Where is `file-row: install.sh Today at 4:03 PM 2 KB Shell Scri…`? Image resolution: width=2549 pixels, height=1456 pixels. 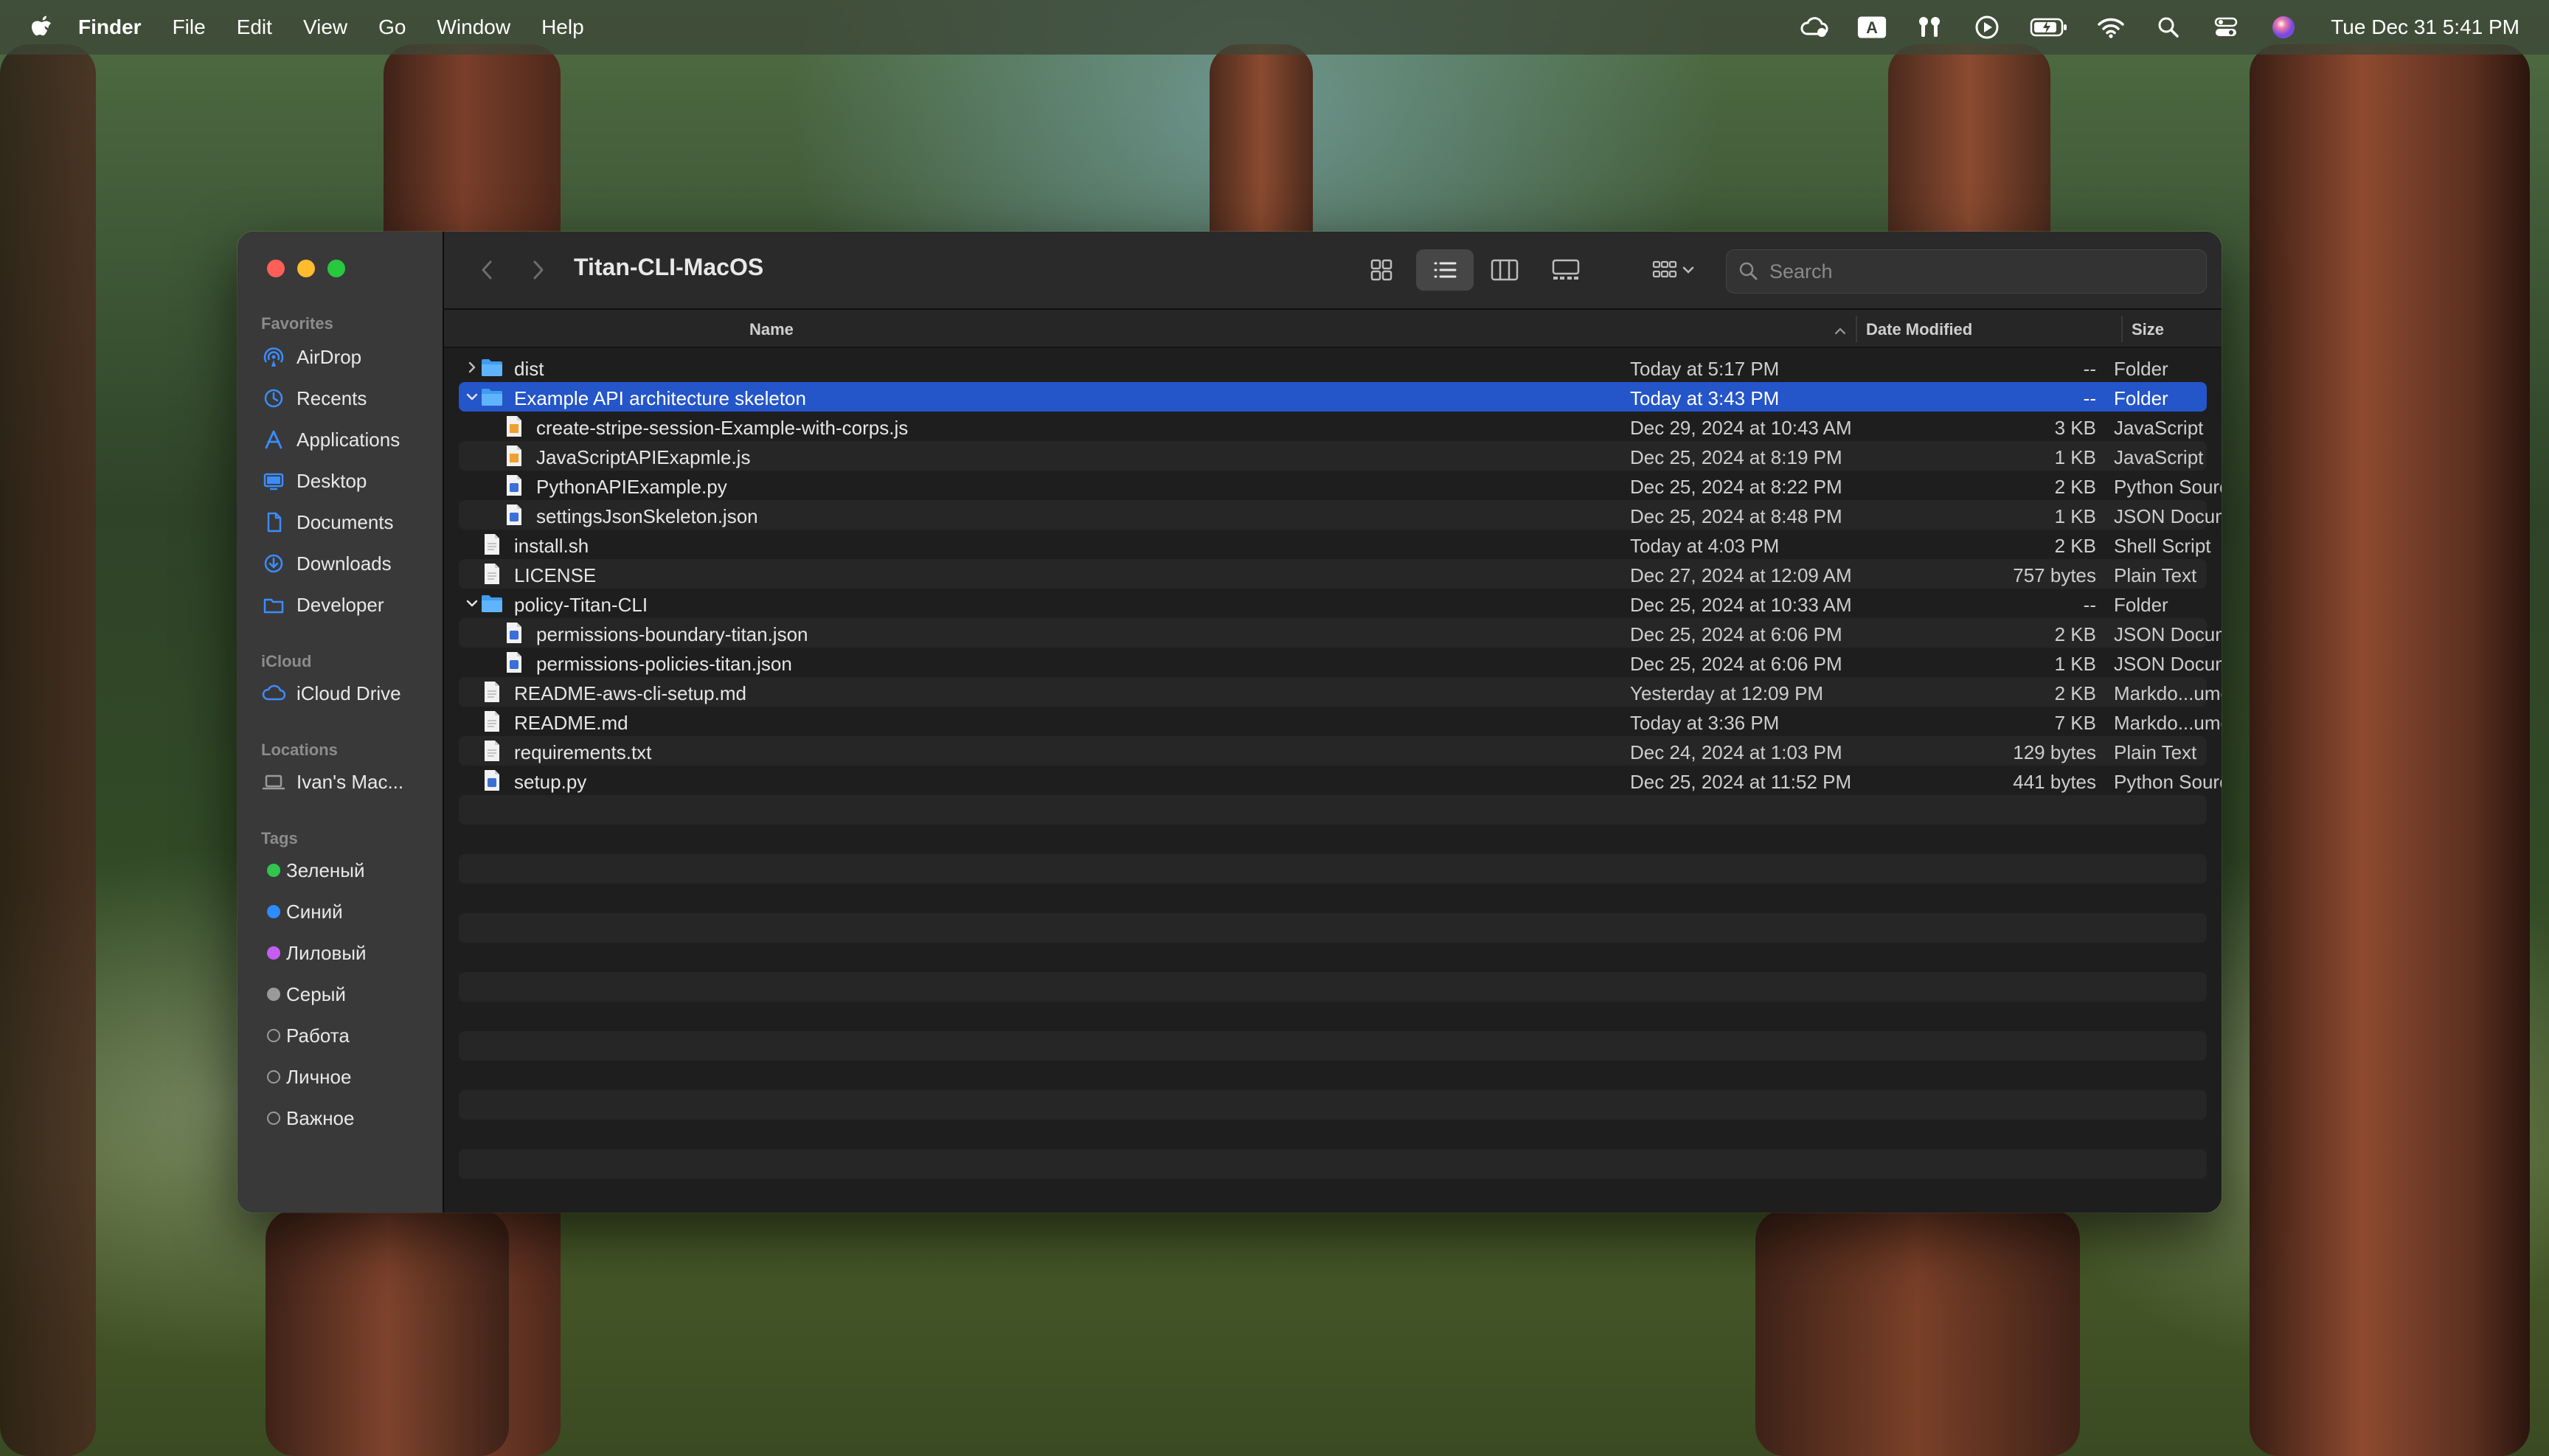 file-row: install.sh Today at 4:03 PM 2 KB Shell Scri… is located at coordinates (1335, 544).